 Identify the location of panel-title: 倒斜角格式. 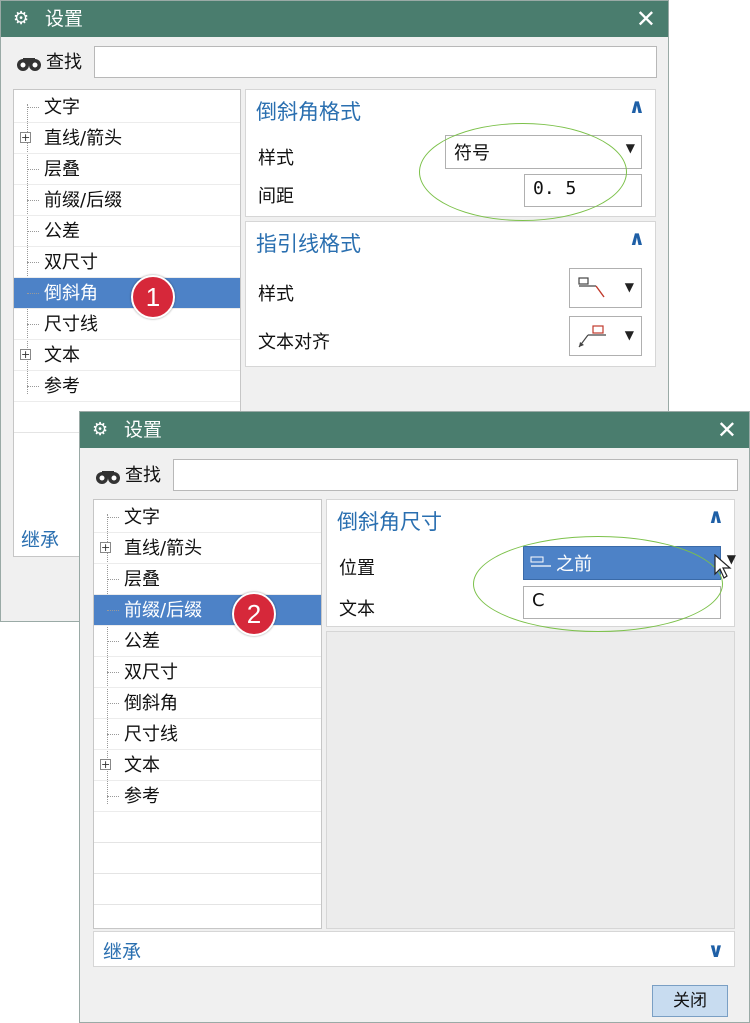
(308, 112).